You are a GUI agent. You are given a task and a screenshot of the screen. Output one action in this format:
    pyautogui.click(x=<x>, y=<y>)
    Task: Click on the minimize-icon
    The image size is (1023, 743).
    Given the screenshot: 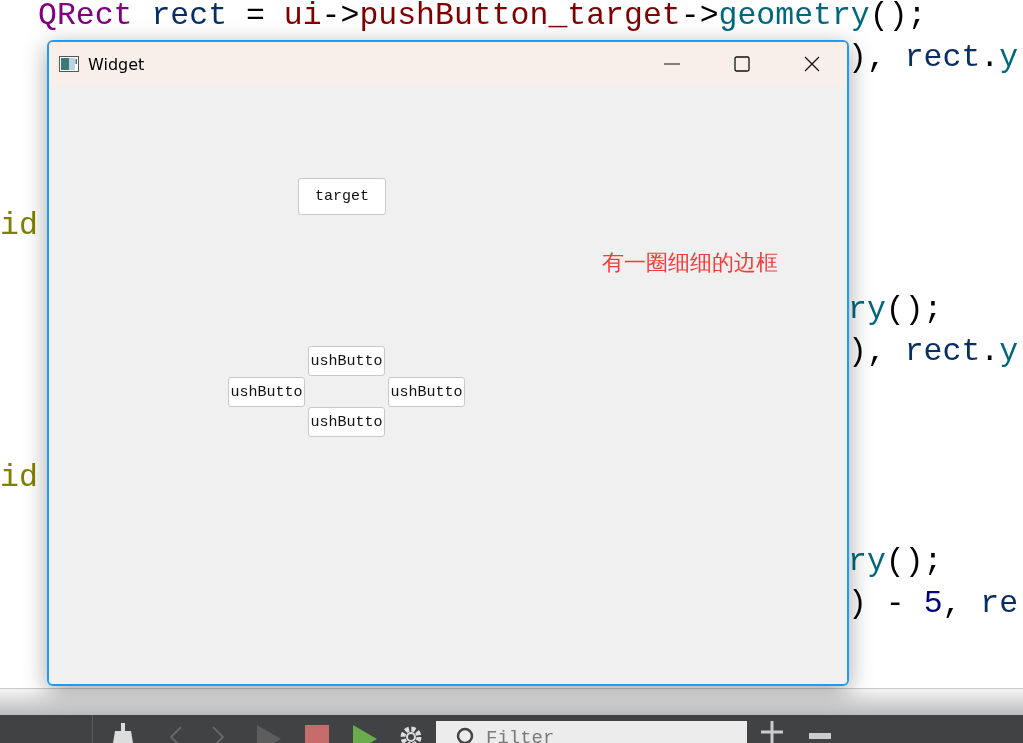 What is the action you would take?
    pyautogui.click(x=672, y=64)
    